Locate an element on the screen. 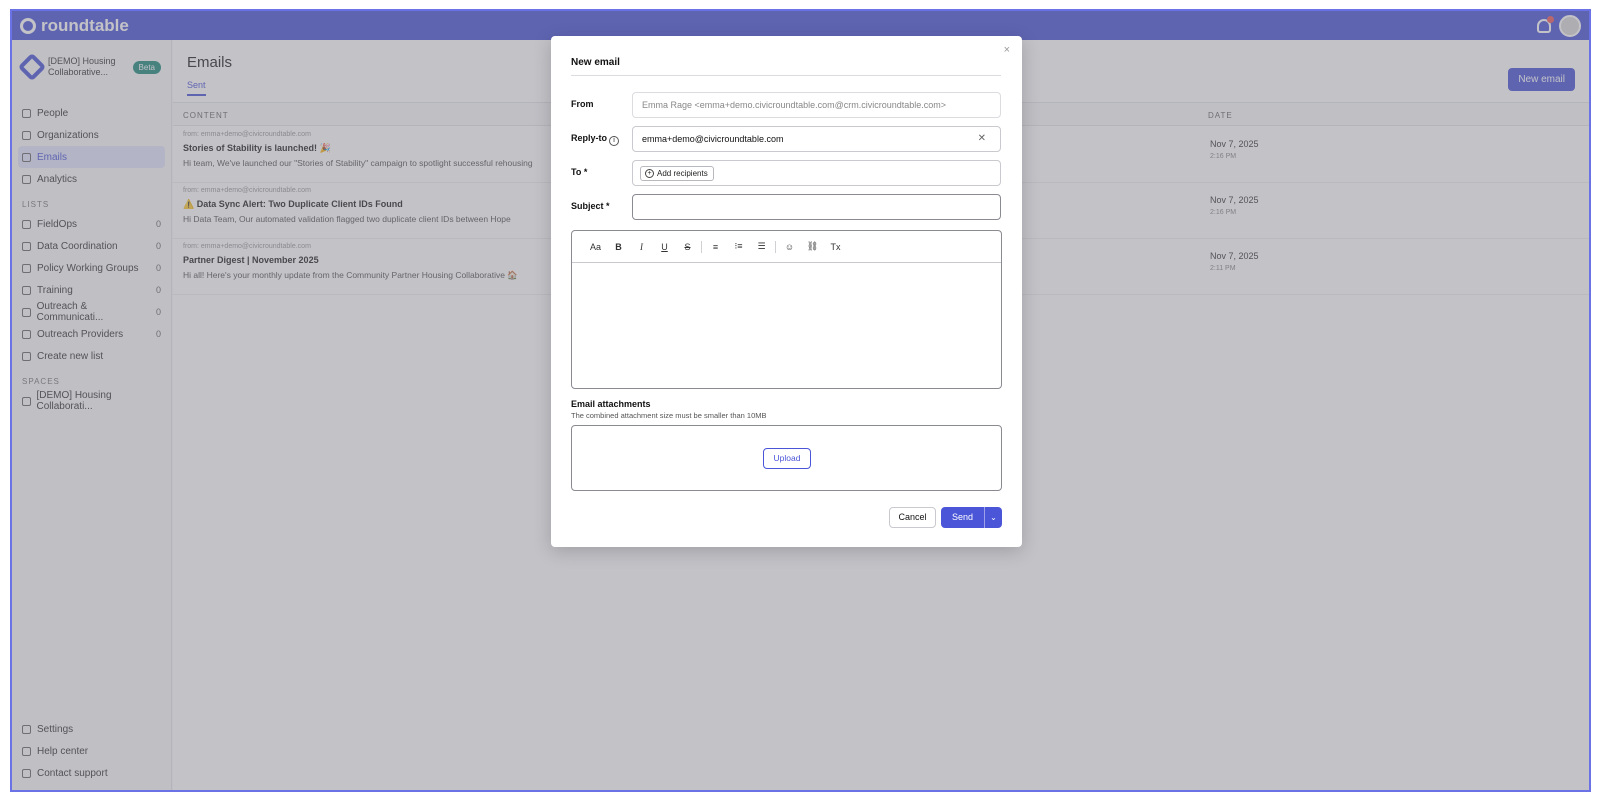  underline-icon: U is located at coordinates (664, 247).